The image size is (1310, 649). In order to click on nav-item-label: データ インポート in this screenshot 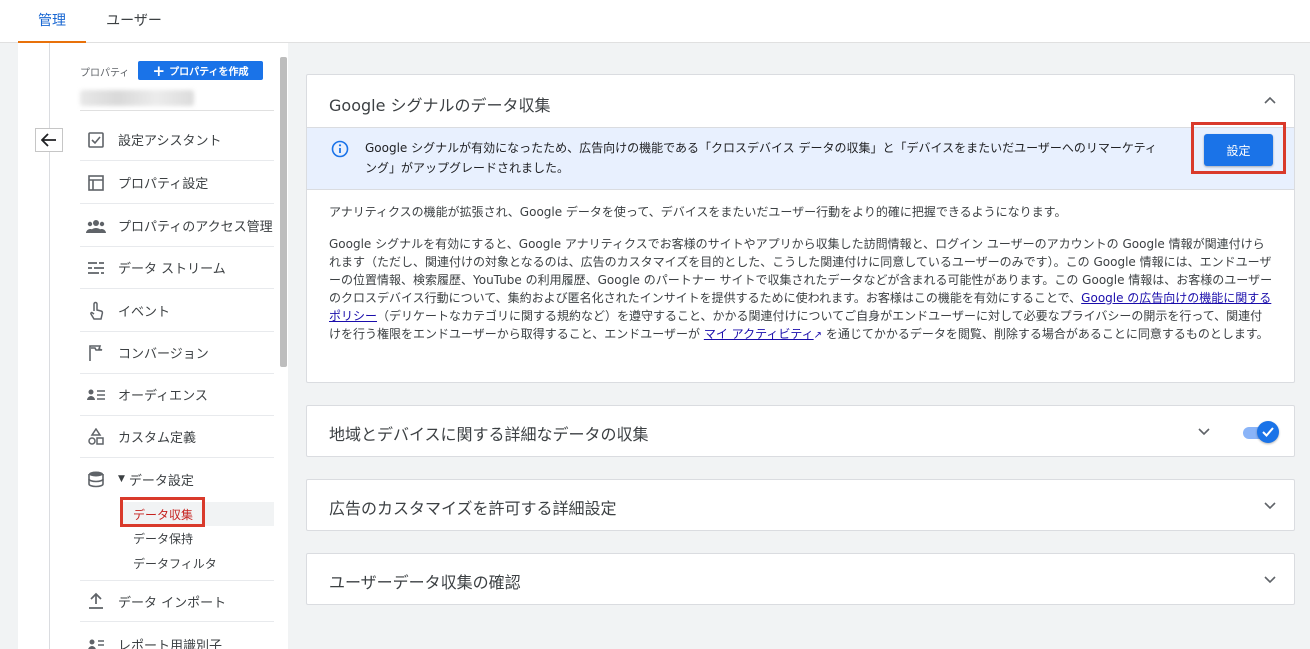, I will do `click(172, 603)`.